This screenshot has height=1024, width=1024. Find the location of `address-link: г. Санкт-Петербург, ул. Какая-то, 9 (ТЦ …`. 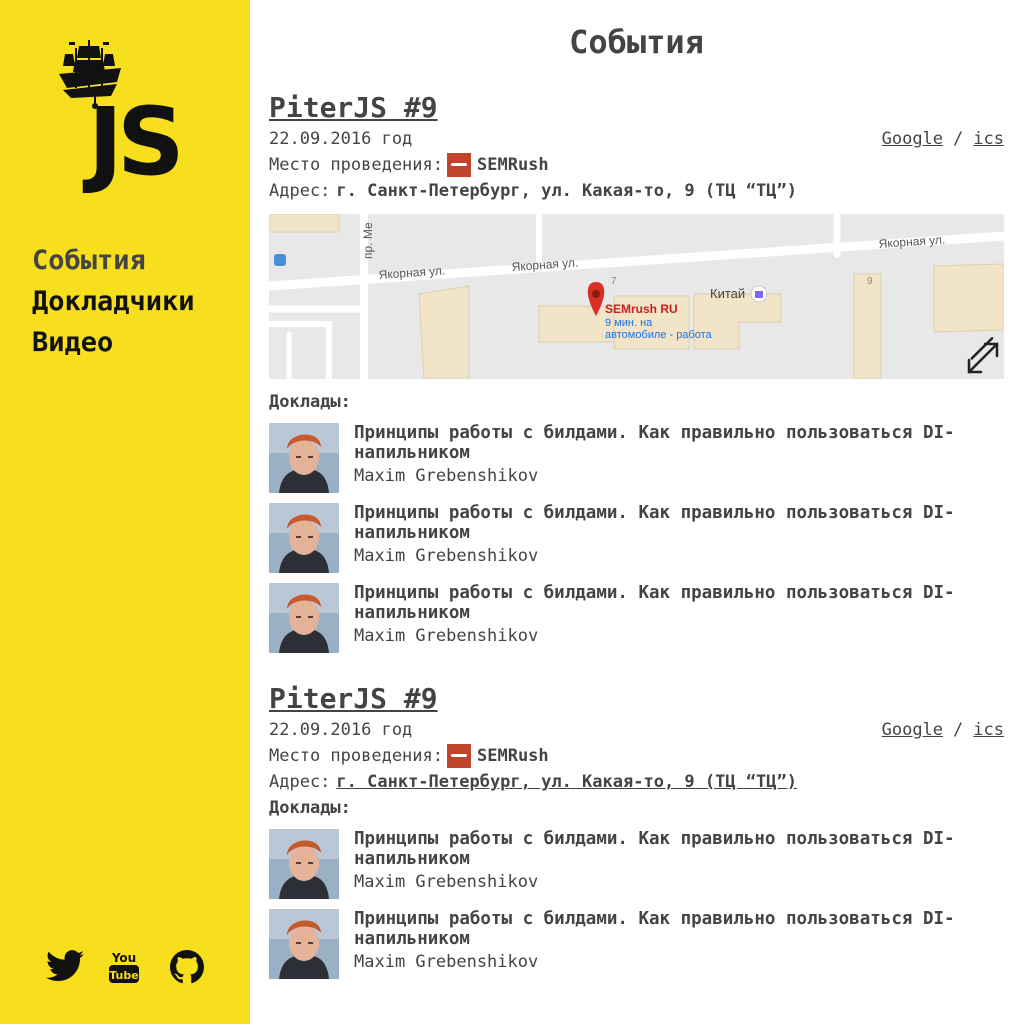

address-link: г. Санкт-Петербург, ул. Какая-то, 9 (ТЦ … is located at coordinates (566, 782).